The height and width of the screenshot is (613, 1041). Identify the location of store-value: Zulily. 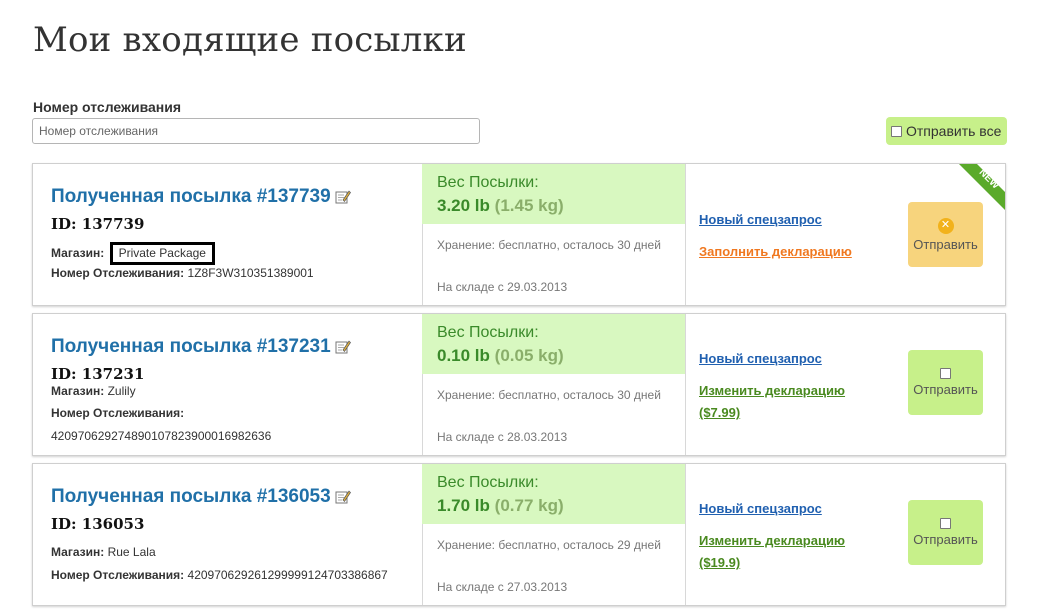
(121, 391).